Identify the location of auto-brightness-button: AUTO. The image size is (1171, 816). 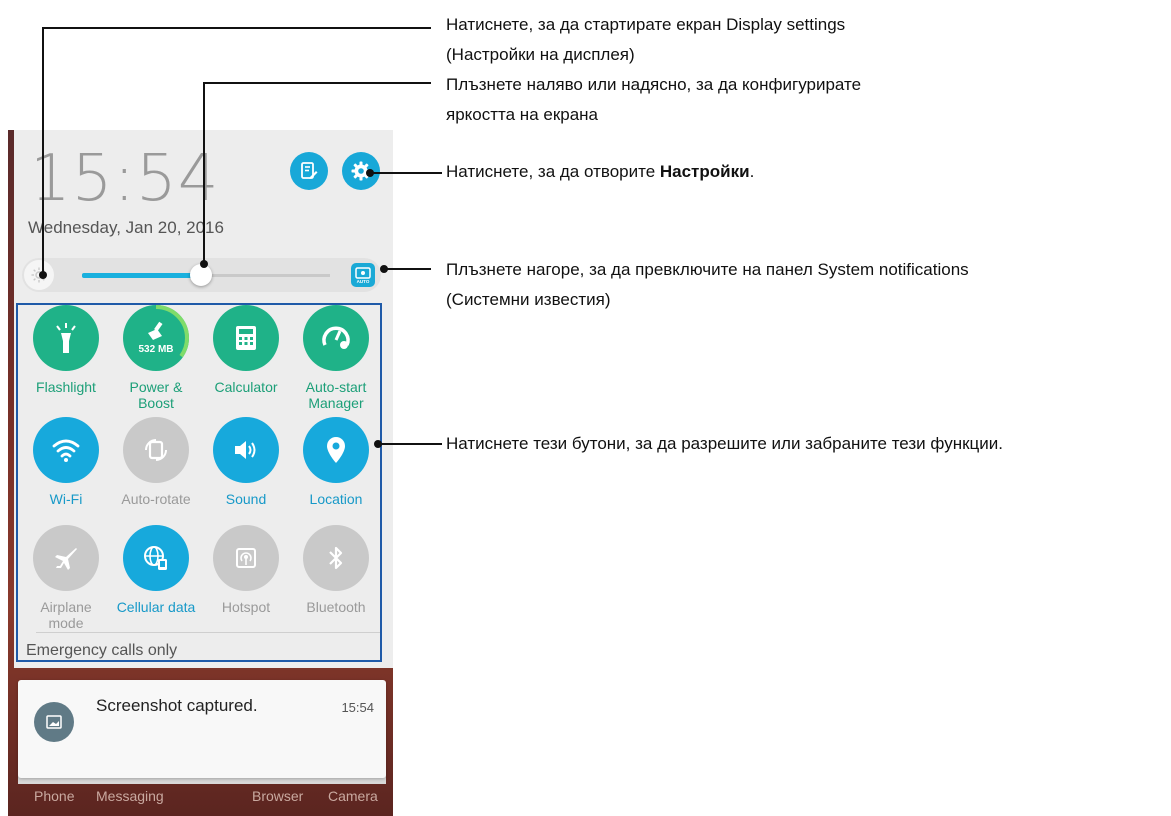
(363, 275).